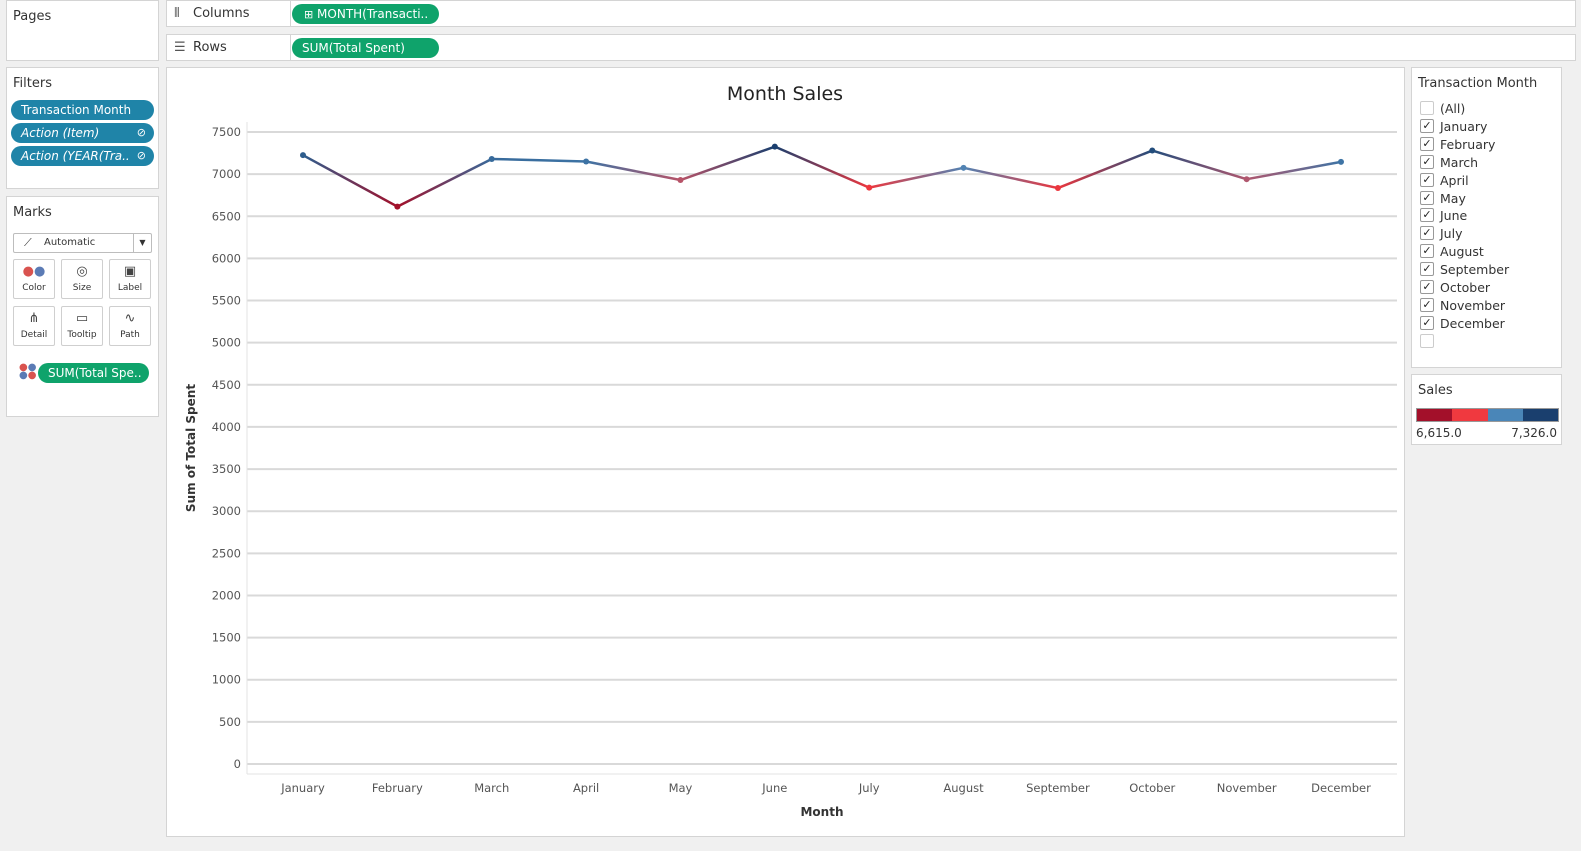  I want to click on filter-option: ✓ June, so click(1443, 215).